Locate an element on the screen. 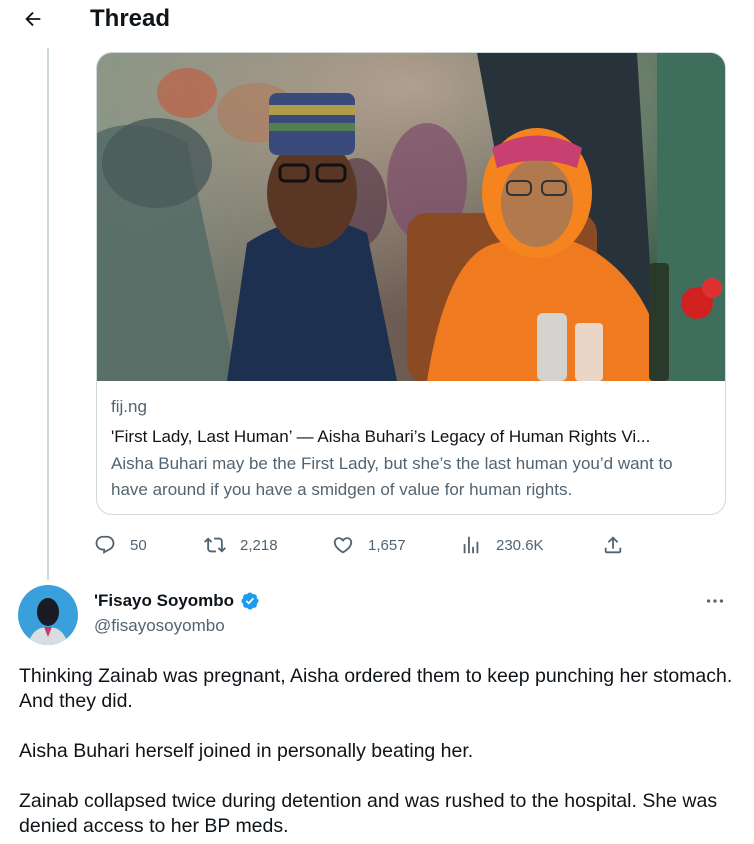  more-options-button is located at coordinates (715, 601).